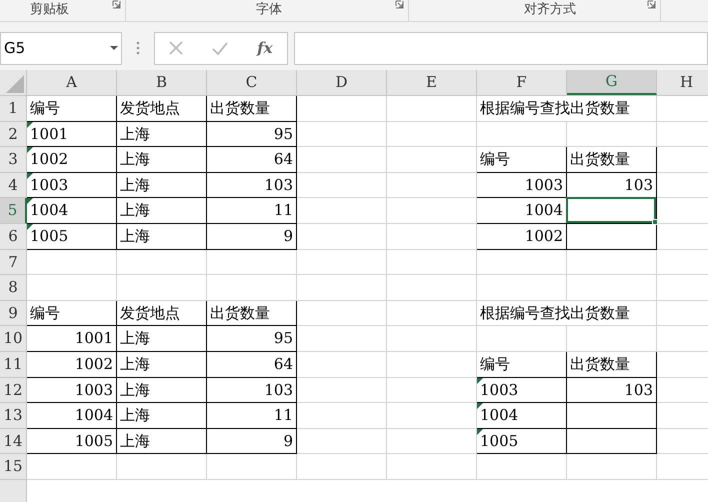  What do you see at coordinates (13, 416) in the screenshot?
I see `row-header: 13` at bounding box center [13, 416].